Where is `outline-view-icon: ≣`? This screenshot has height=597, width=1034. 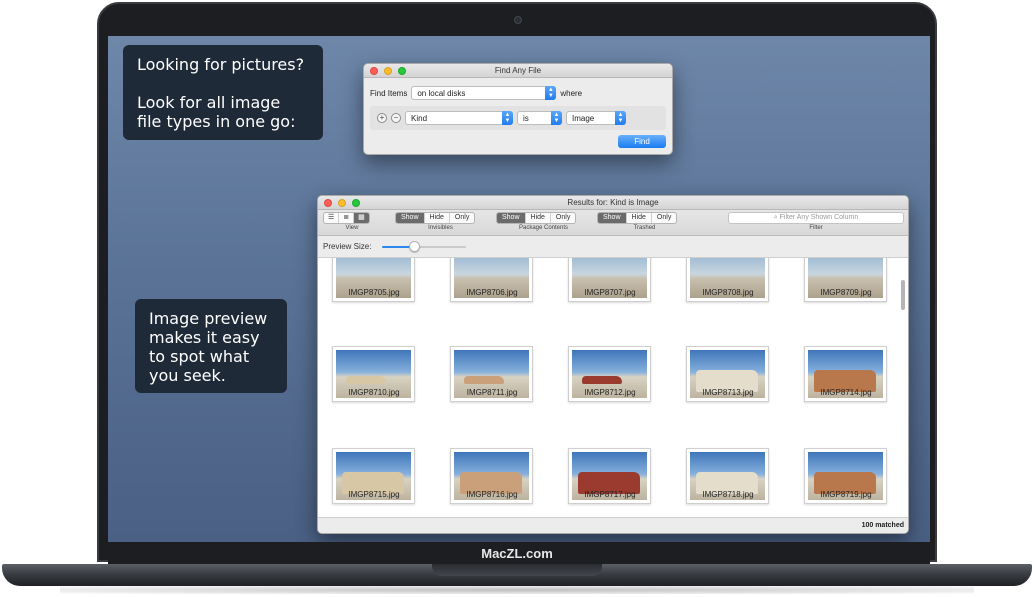 outline-view-icon: ≣ is located at coordinates (345, 218).